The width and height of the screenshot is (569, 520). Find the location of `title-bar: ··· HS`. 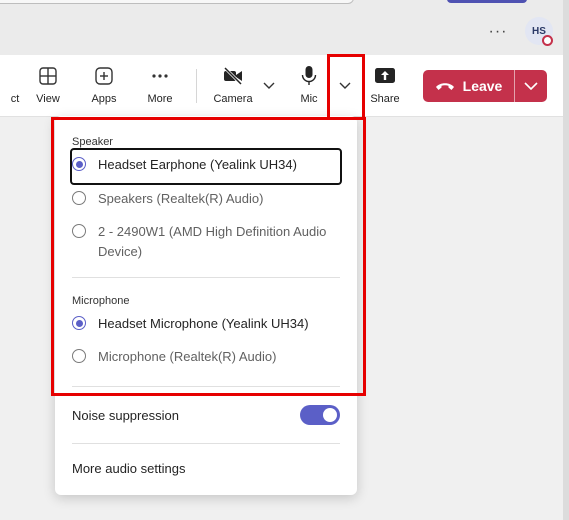

title-bar: ··· HS is located at coordinates (284, 27).